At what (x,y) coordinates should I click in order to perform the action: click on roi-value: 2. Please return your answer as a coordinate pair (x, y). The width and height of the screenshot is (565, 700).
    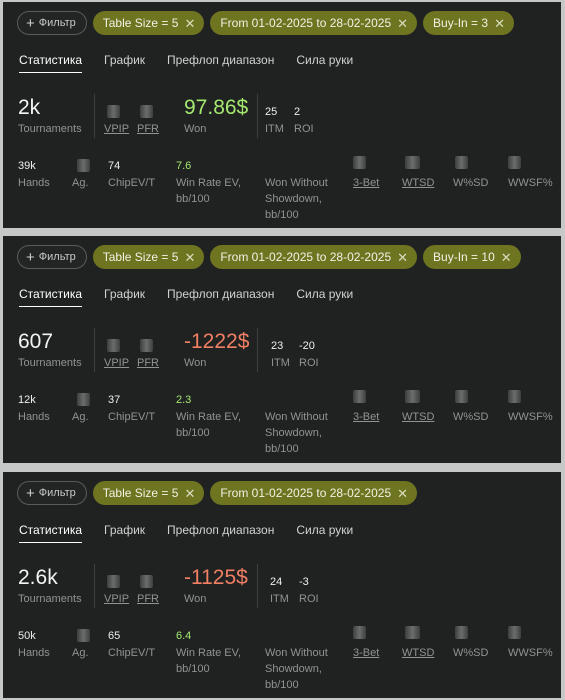
    Looking at the image, I should click on (297, 112).